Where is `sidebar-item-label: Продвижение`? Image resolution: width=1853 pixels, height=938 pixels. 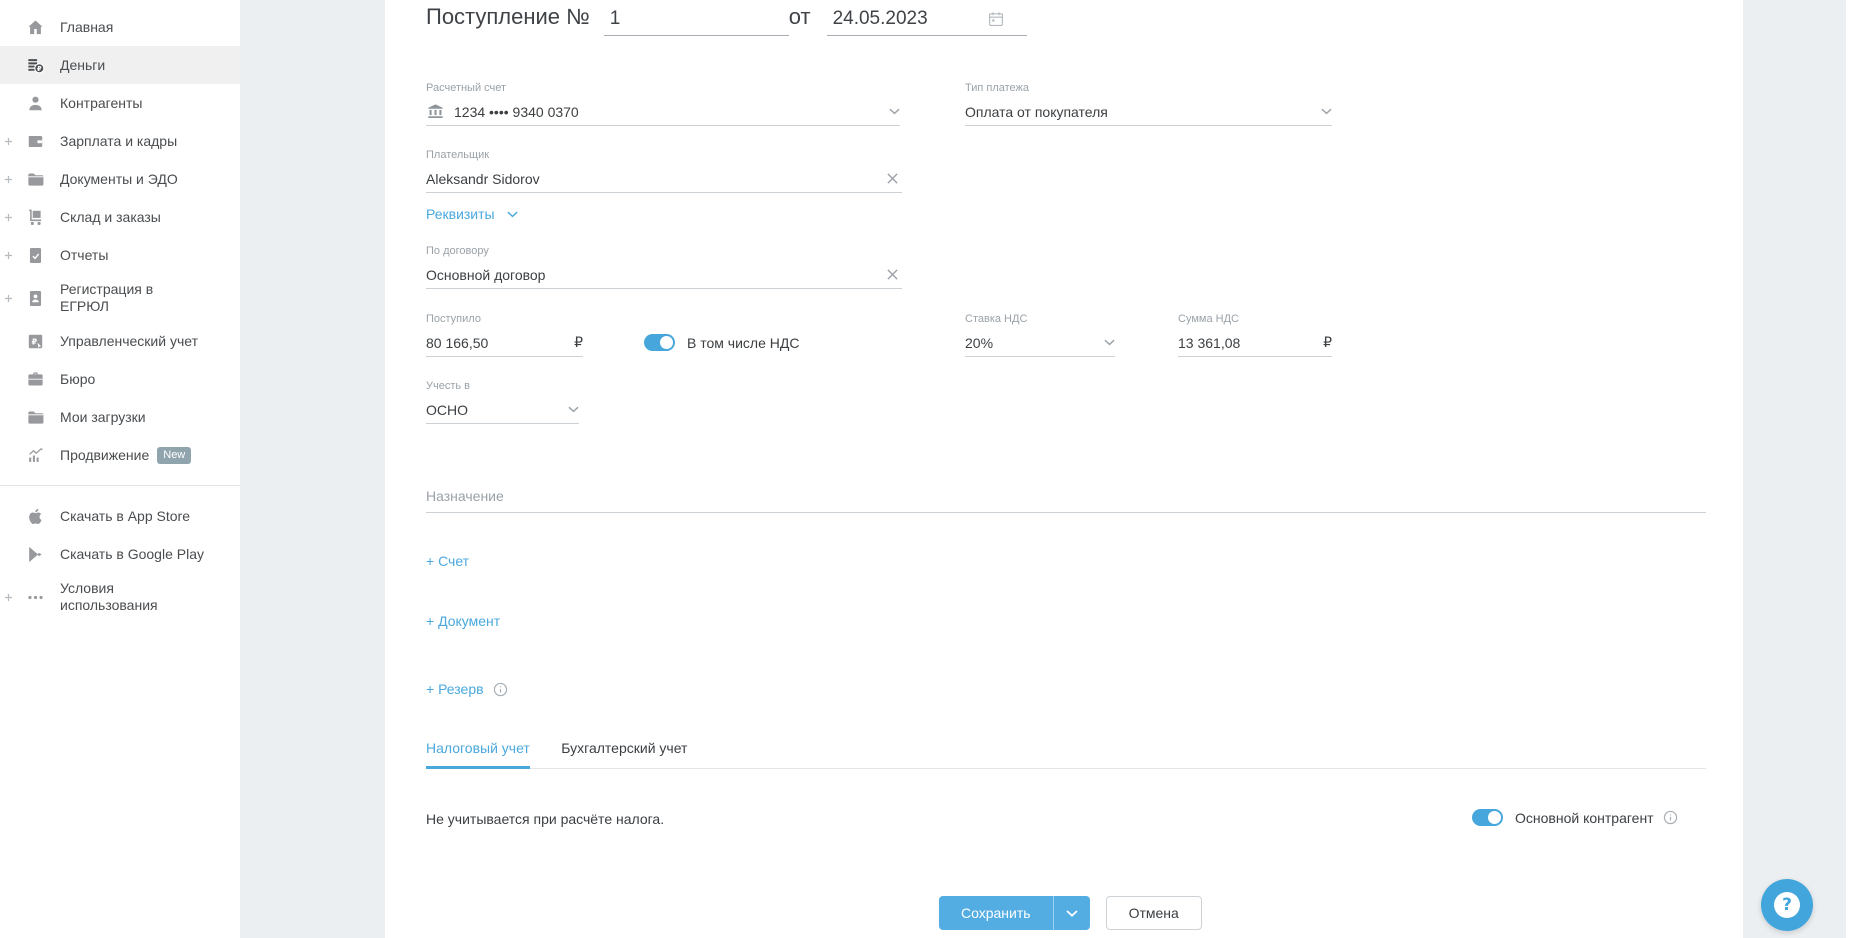 sidebar-item-label: Продвижение is located at coordinates (105, 454).